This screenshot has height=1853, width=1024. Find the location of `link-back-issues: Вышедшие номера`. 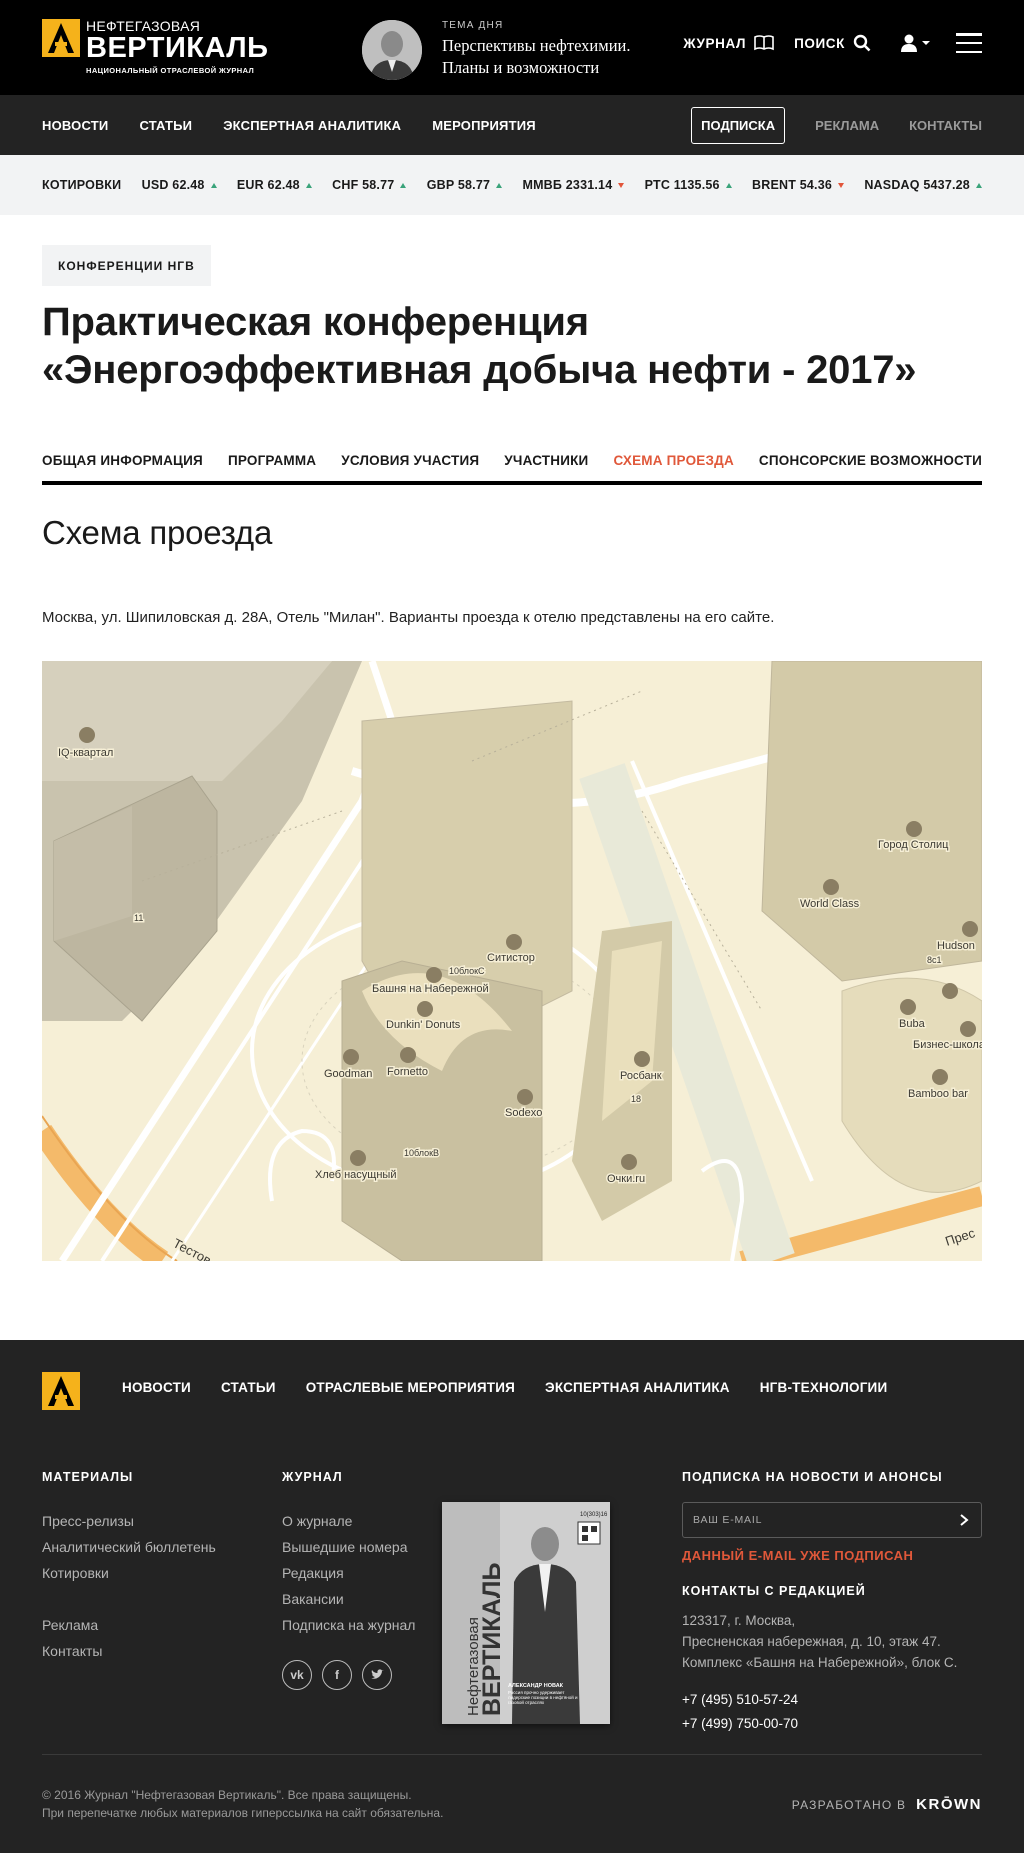

link-back-issues: Вышедшие номера is located at coordinates (345, 1547).